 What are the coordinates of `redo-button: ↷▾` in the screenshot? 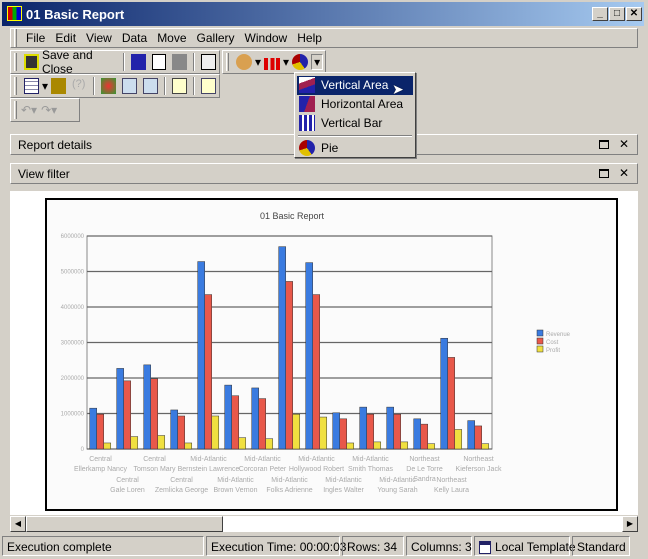 It's located at (49, 110).